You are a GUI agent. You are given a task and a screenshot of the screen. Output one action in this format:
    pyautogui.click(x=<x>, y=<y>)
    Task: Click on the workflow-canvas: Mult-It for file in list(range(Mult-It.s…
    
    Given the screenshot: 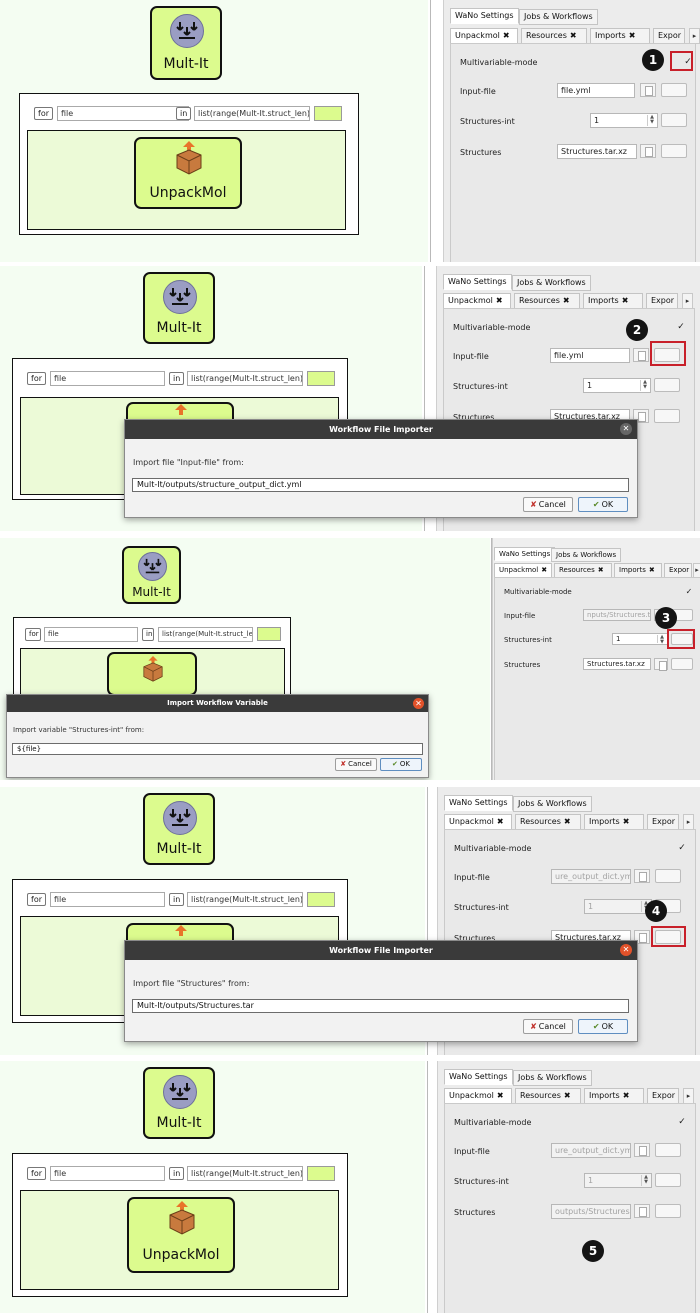 What is the action you would take?
    pyautogui.click(x=212, y=1187)
    